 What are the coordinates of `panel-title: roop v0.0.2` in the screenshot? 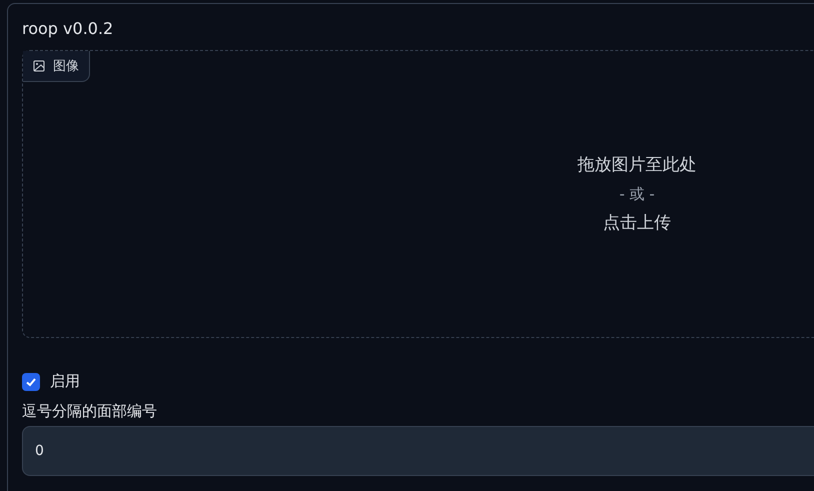 It's located at (68, 29).